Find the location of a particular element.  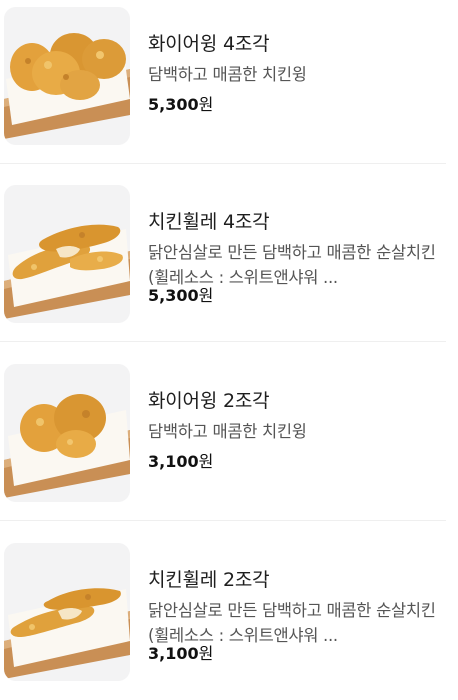

menu-item-name: 화이어윙 2조각 is located at coordinates (209, 401).